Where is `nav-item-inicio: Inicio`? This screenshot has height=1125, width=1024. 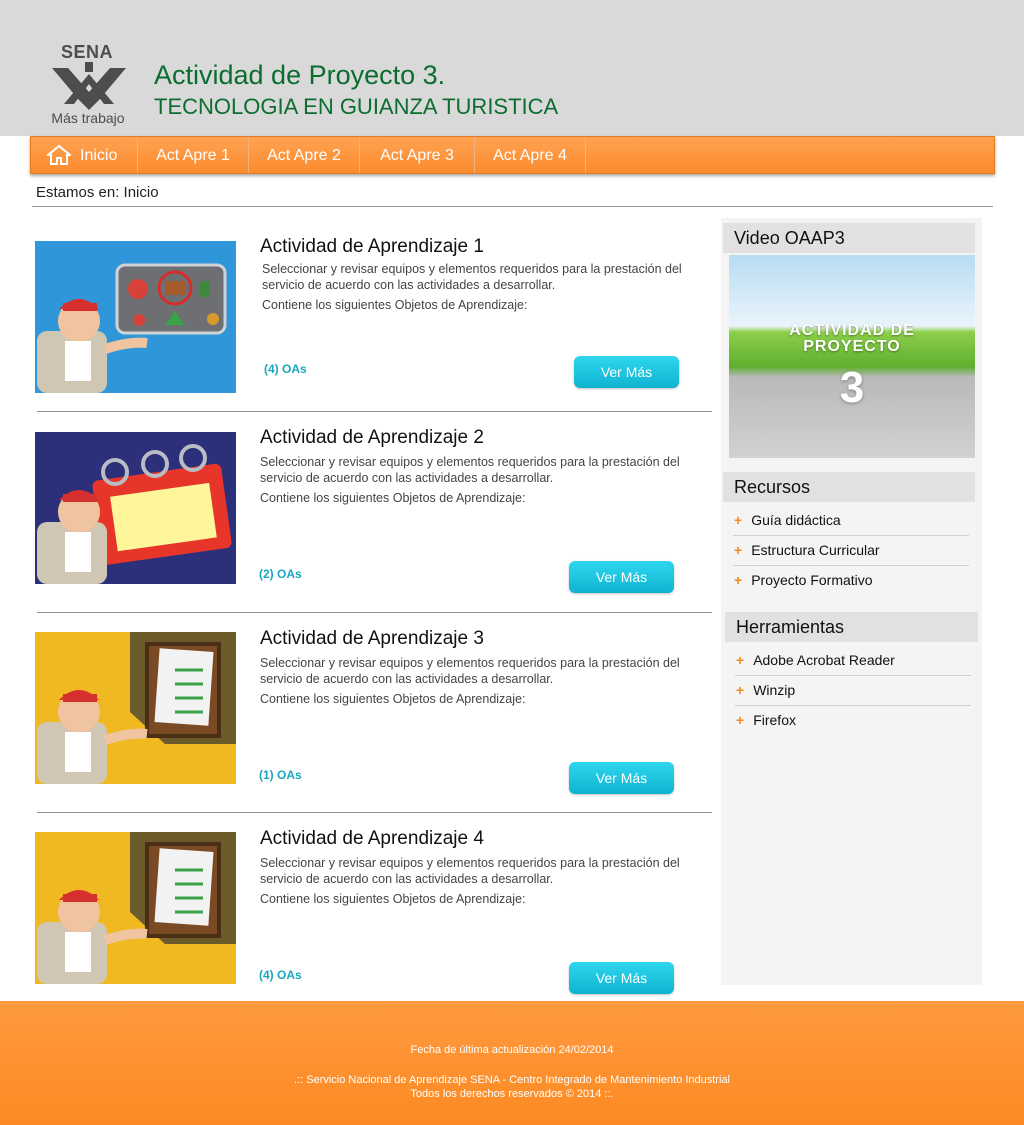 nav-item-inicio: Inicio is located at coordinates (84, 155).